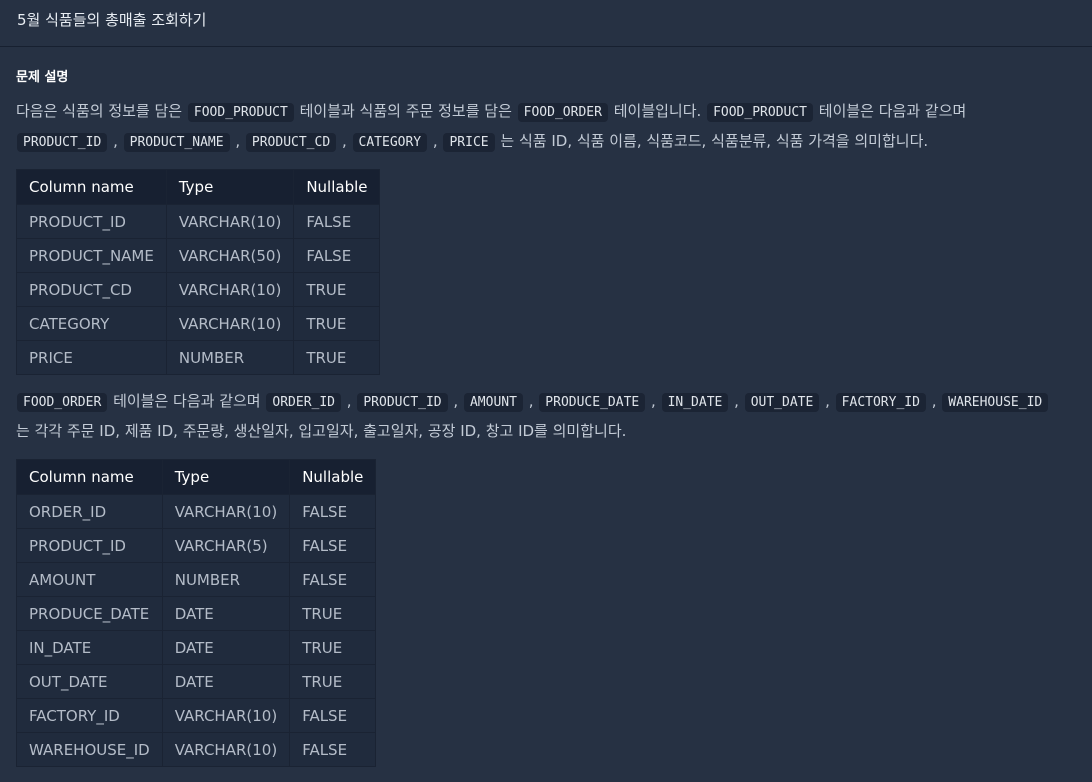 Image resolution: width=1092 pixels, height=782 pixels. I want to click on para2-text1: 테이블은 다음과 같으며, so click(187, 401).